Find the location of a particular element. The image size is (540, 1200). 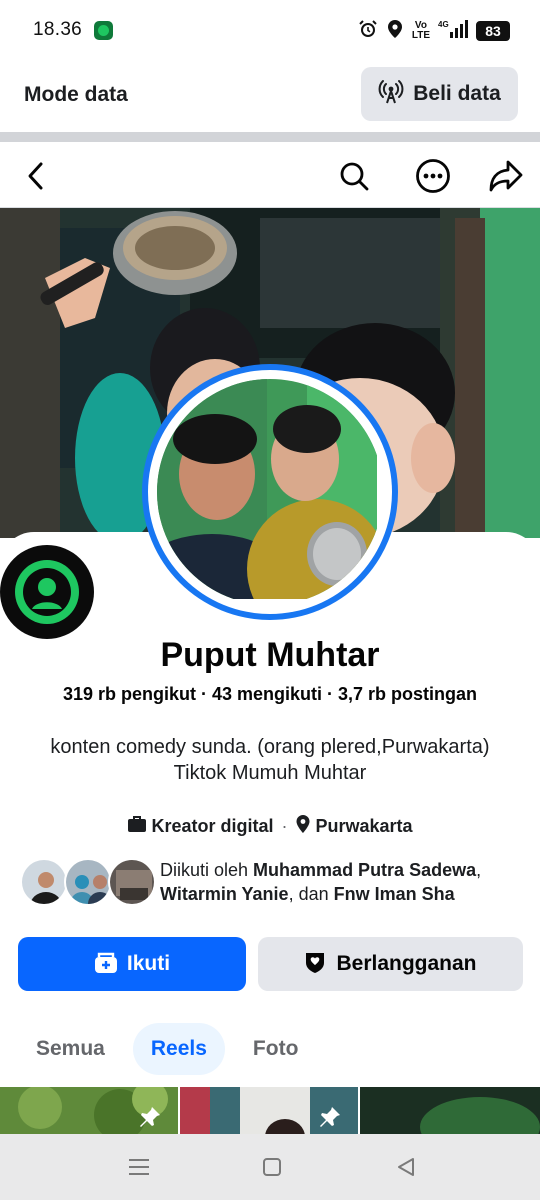

search-icon is located at coordinates (354, 176).